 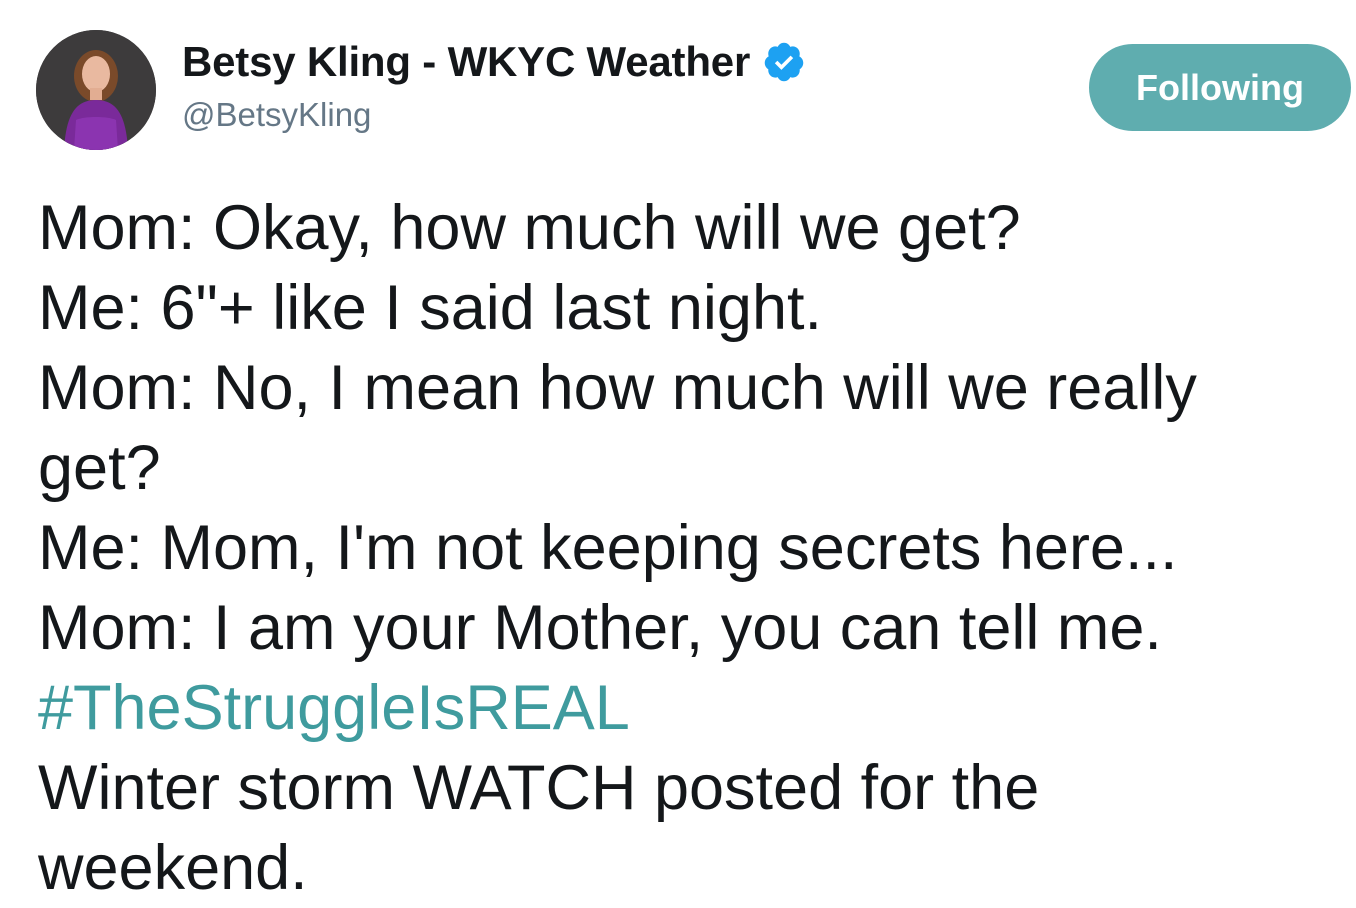 What do you see at coordinates (430, 308) in the screenshot?
I see `tweet-line: Me: 6"+ like I said last night.` at bounding box center [430, 308].